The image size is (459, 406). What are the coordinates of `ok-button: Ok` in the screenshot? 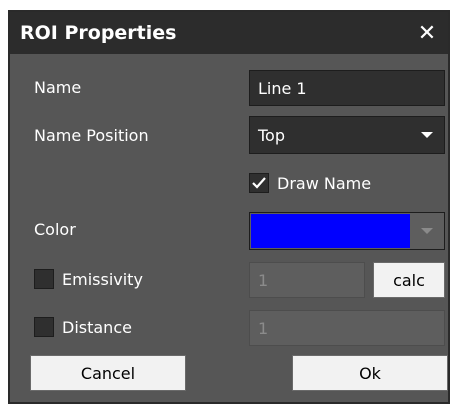 It's located at (370, 373).